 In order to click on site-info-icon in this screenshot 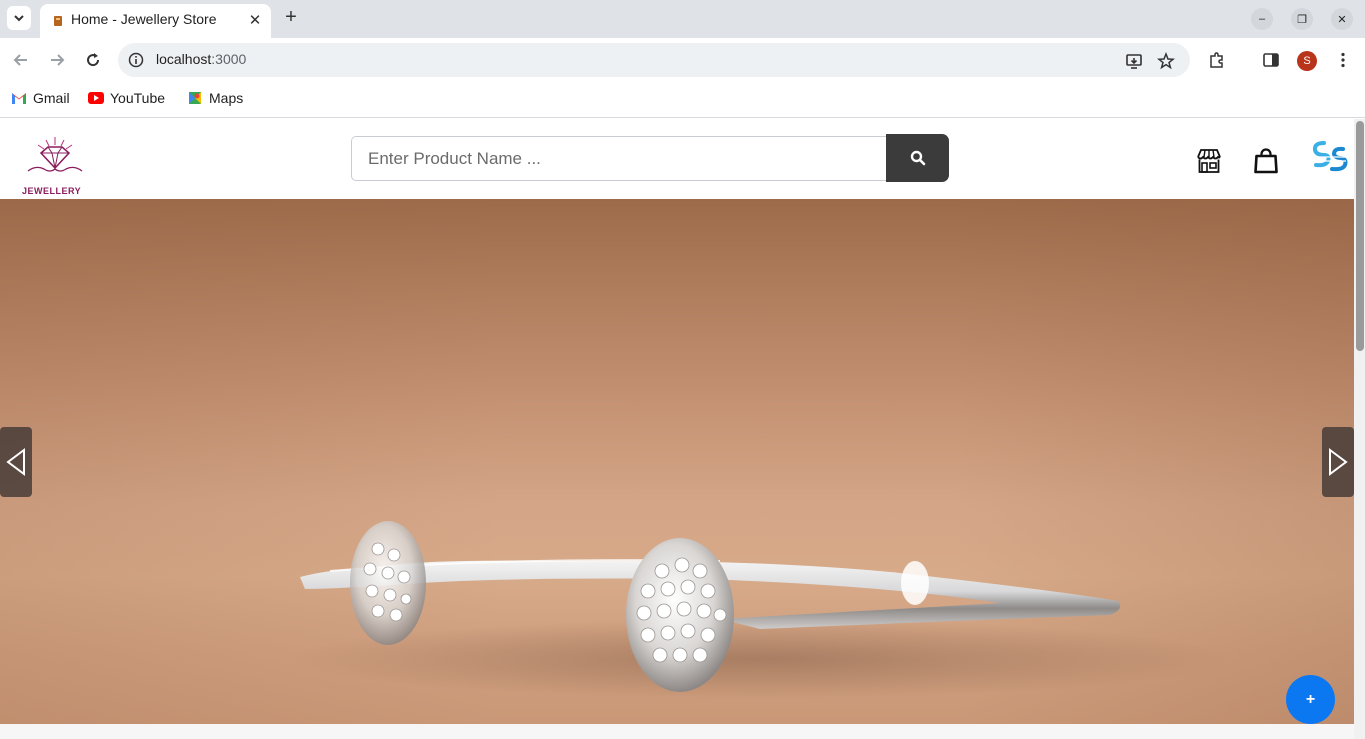, I will do `click(136, 60)`.